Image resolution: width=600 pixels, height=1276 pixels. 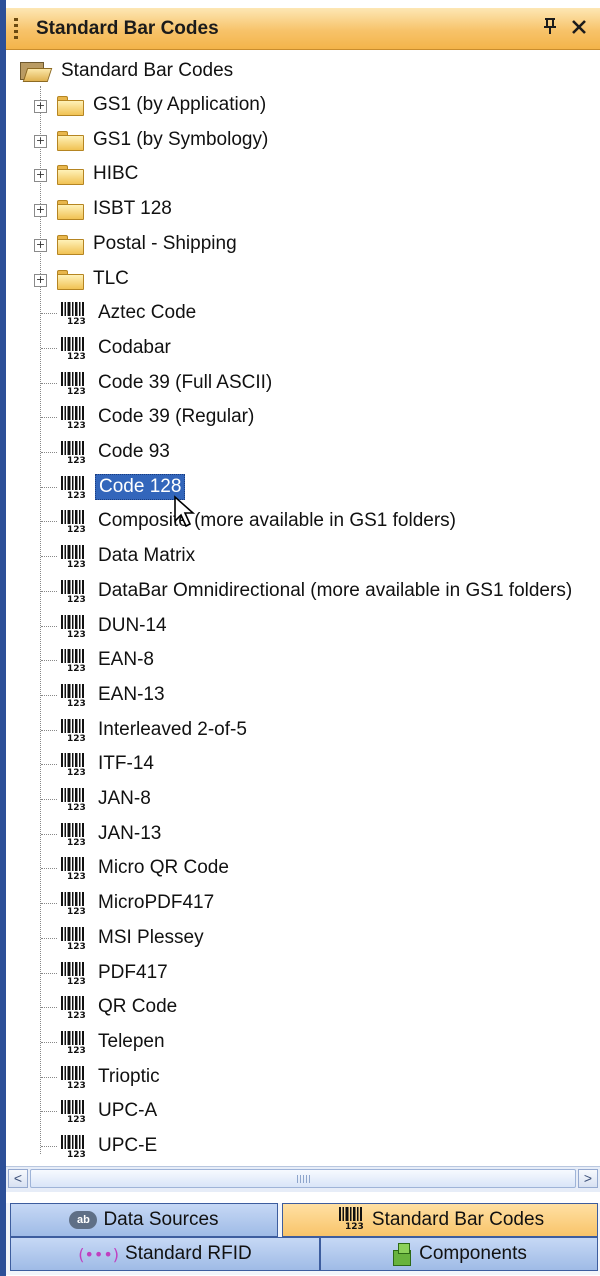 I want to click on tree-folder-item: HIBC, so click(x=98, y=174).